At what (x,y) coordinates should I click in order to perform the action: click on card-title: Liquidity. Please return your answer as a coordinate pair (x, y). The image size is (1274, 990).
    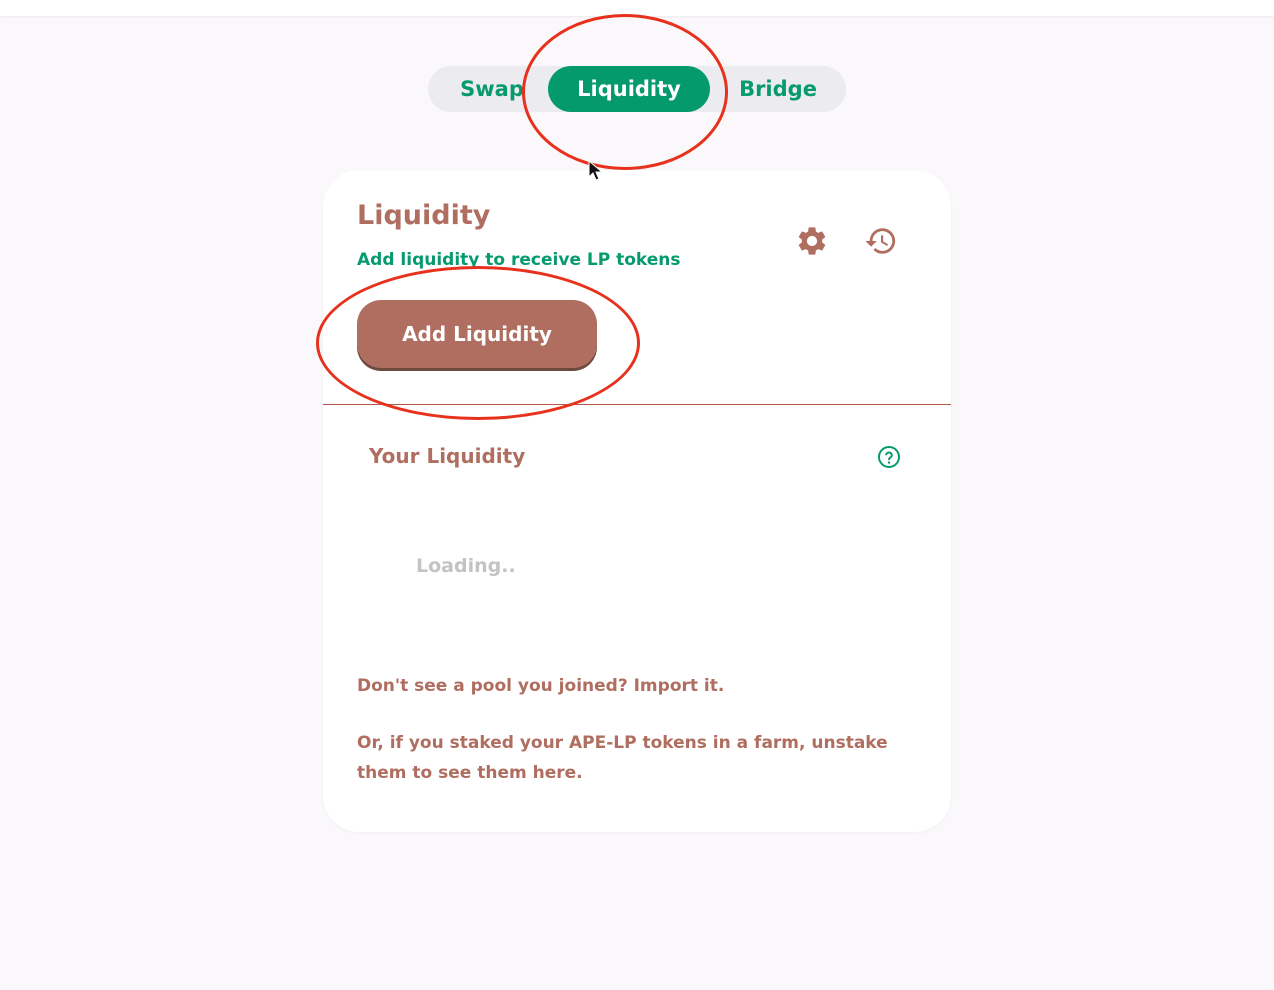
    Looking at the image, I should click on (424, 215).